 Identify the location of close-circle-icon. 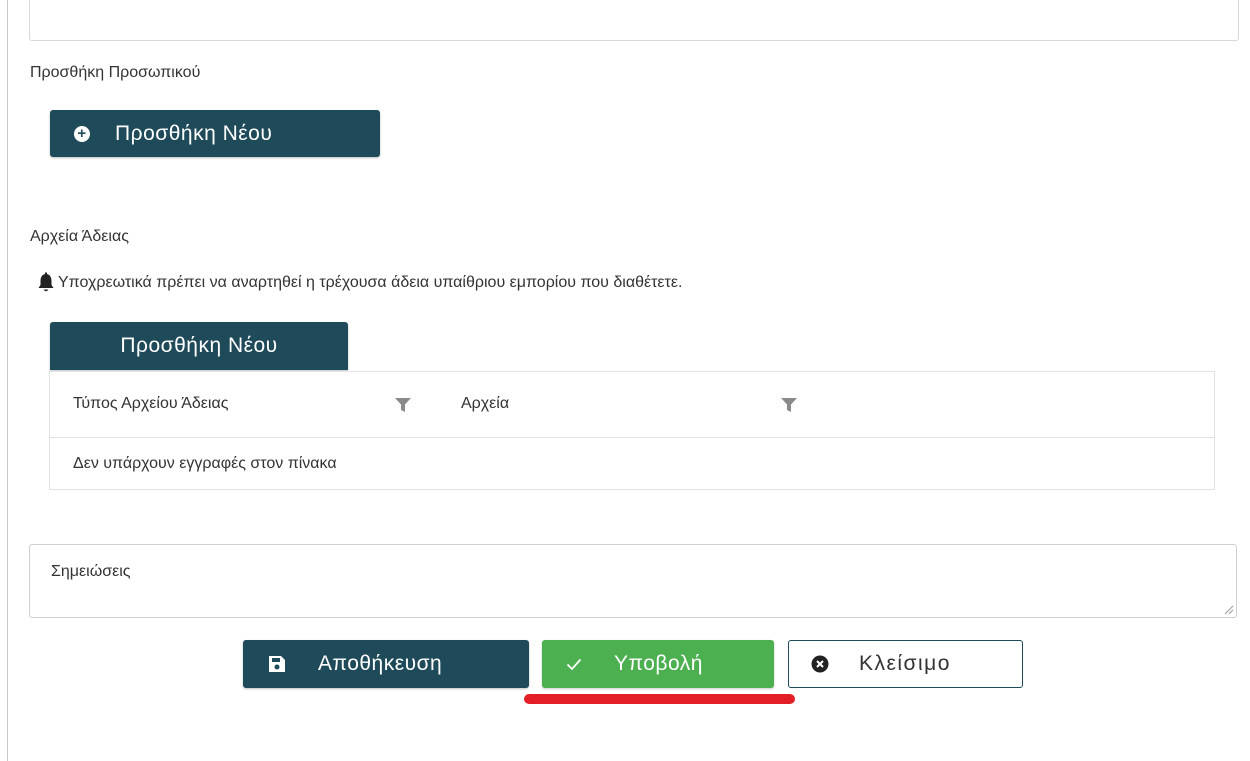
(820, 664).